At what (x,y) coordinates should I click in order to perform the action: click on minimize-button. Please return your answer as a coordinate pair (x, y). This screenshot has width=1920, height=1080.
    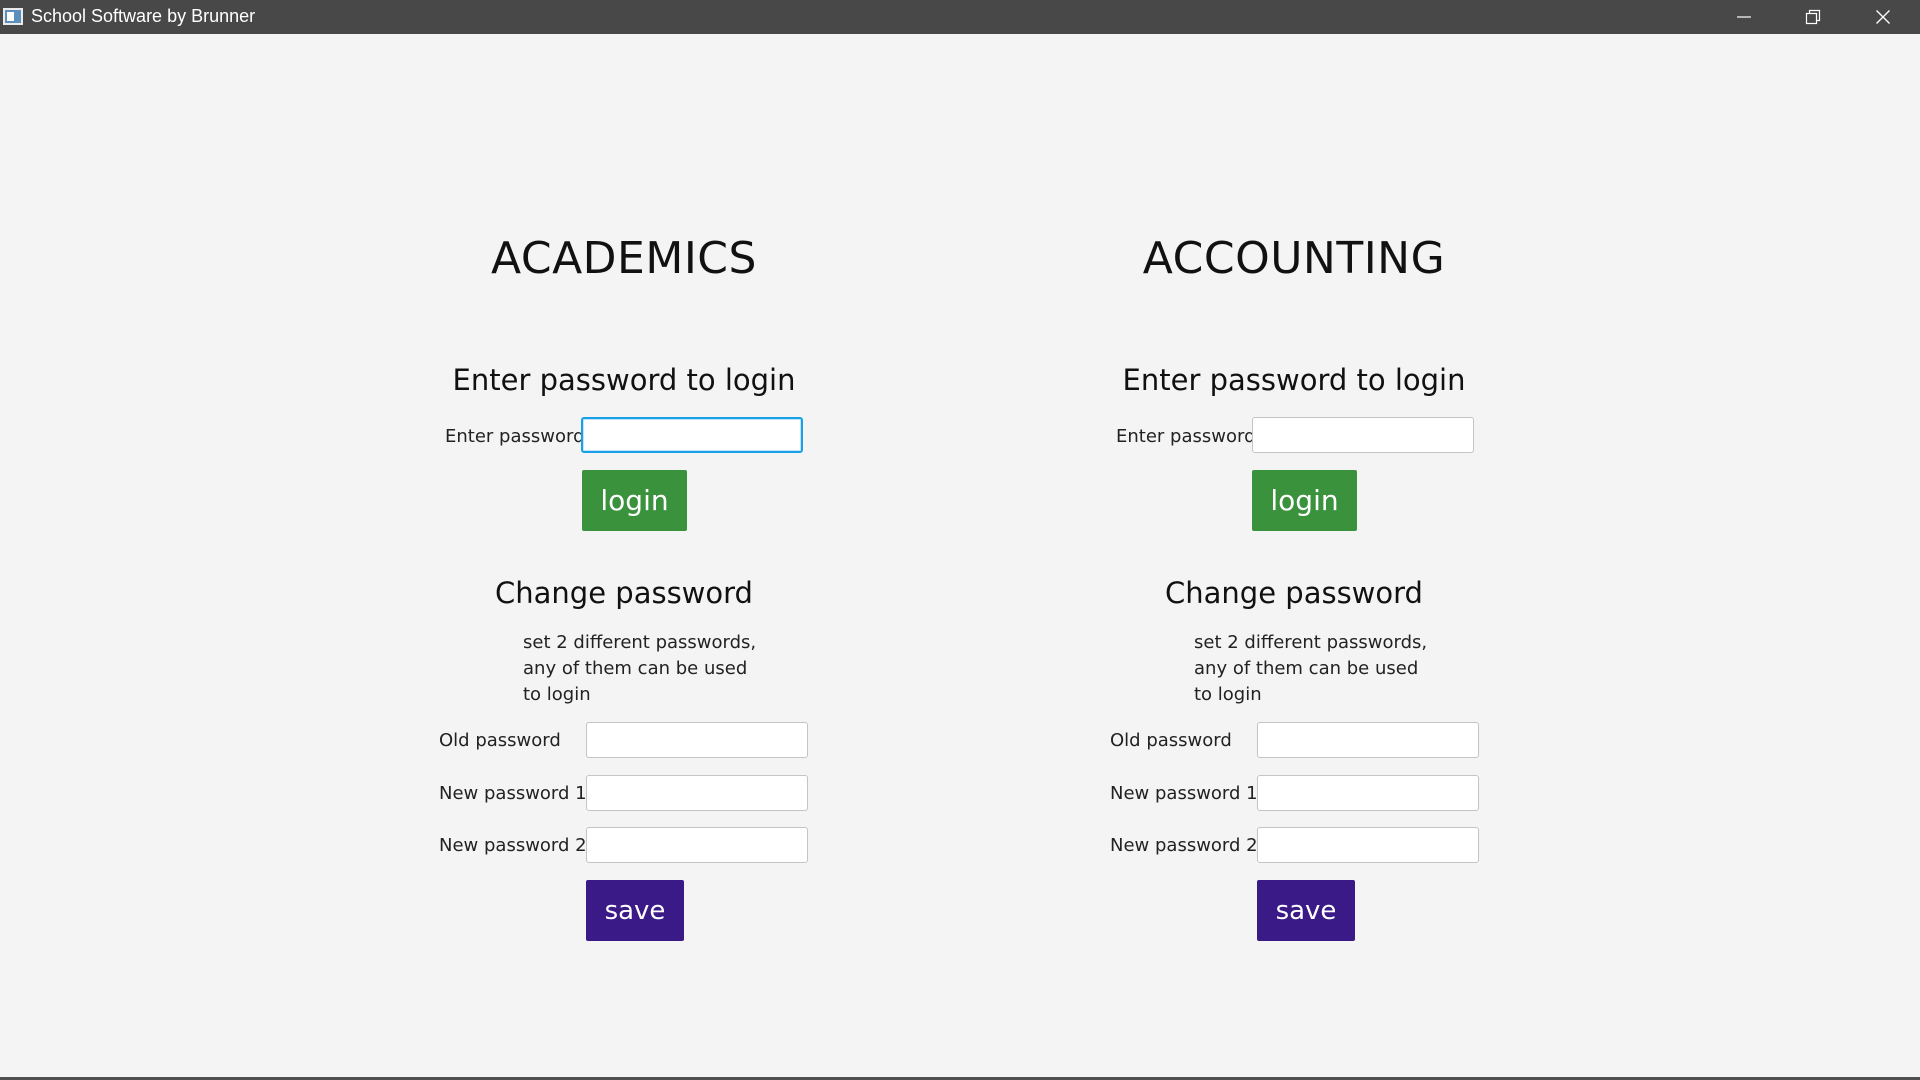
    Looking at the image, I should click on (1744, 17).